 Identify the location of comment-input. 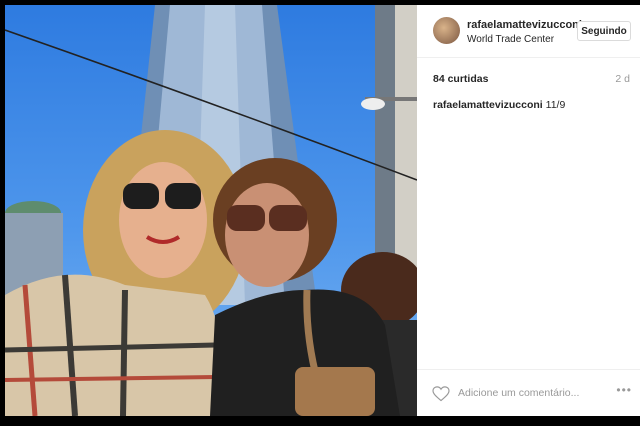
(525, 393).